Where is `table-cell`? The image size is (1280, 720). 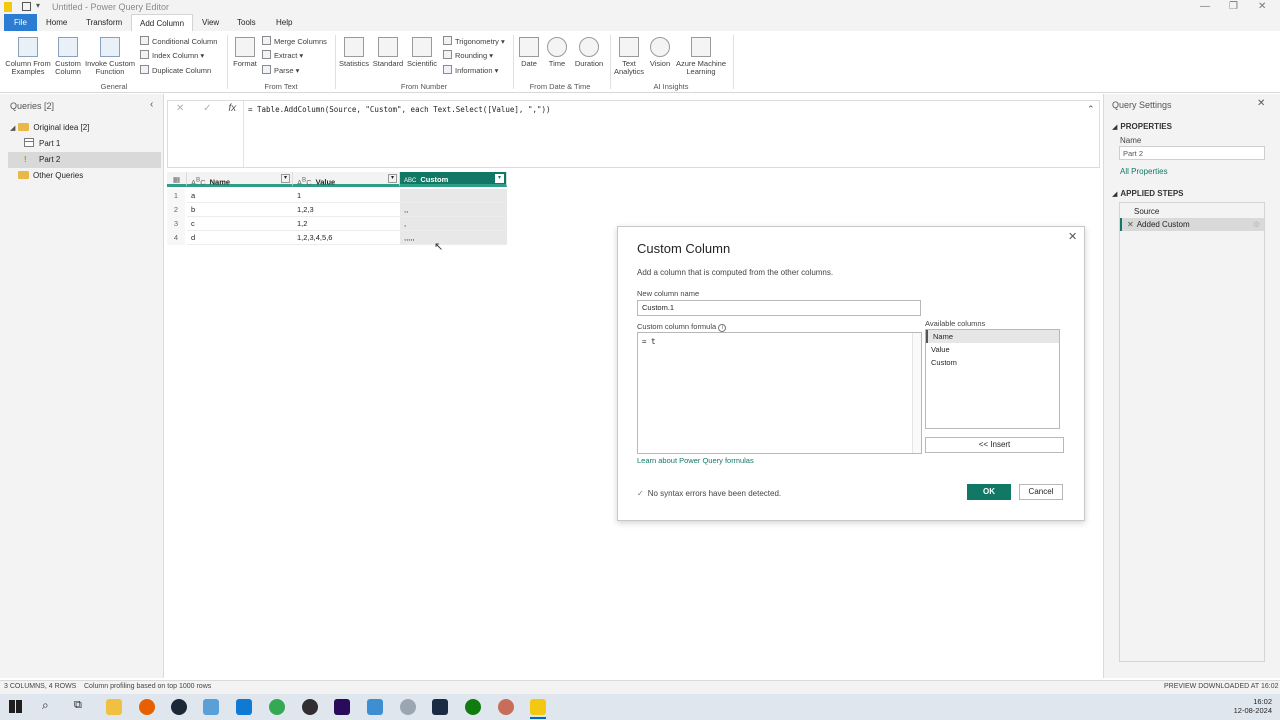 table-cell is located at coordinates (453, 196).